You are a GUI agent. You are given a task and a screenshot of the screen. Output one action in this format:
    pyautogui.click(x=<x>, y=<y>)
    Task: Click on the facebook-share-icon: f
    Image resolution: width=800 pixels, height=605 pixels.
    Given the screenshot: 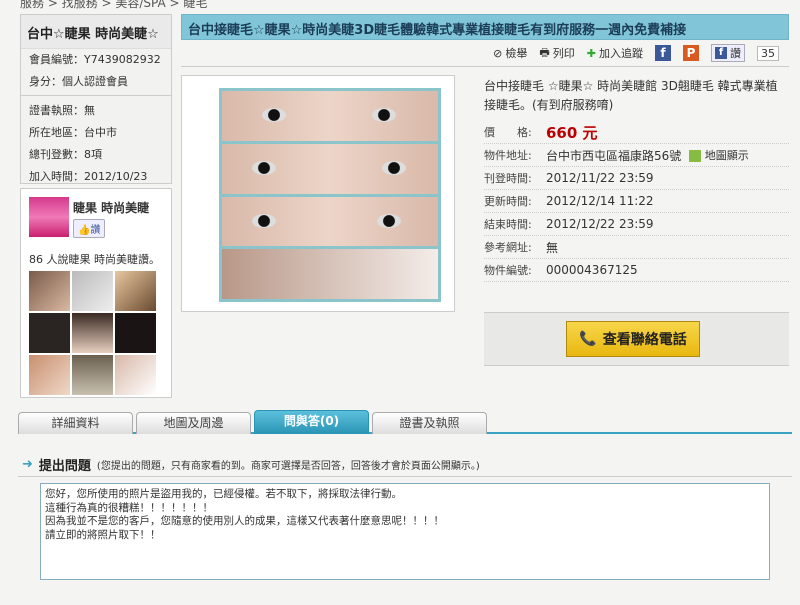 What is the action you would take?
    pyautogui.click(x=663, y=53)
    